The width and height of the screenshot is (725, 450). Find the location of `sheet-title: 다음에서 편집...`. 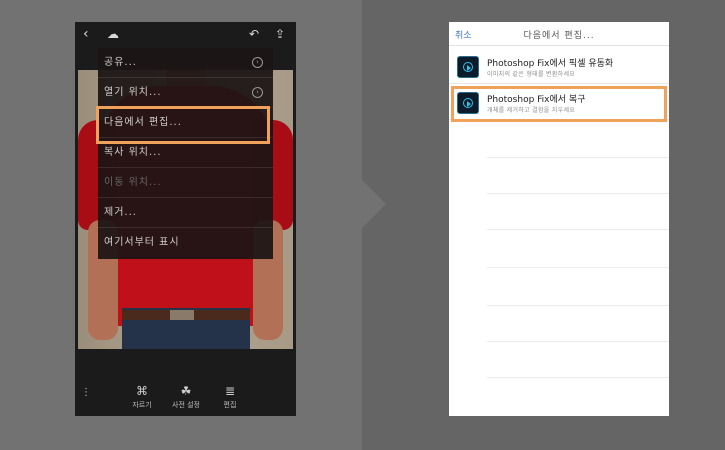

sheet-title: 다음에서 편집... is located at coordinates (559, 36).